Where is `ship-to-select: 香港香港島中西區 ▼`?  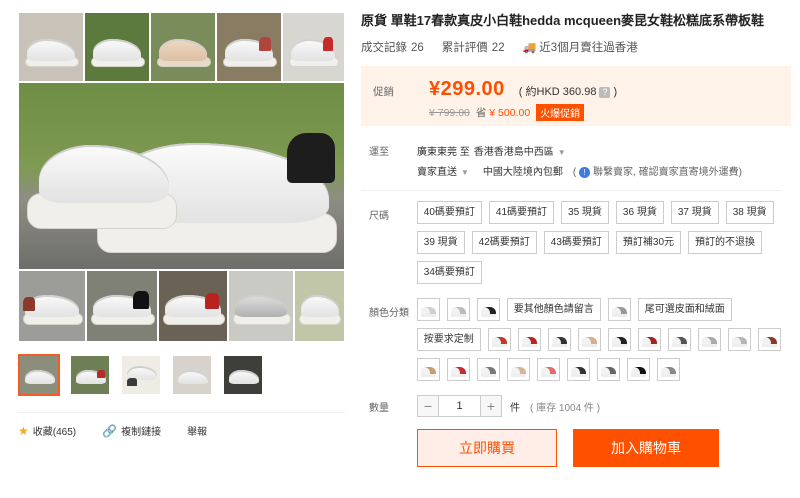
ship-to-select: 香港香港島中西區 ▼ is located at coordinates (520, 150).